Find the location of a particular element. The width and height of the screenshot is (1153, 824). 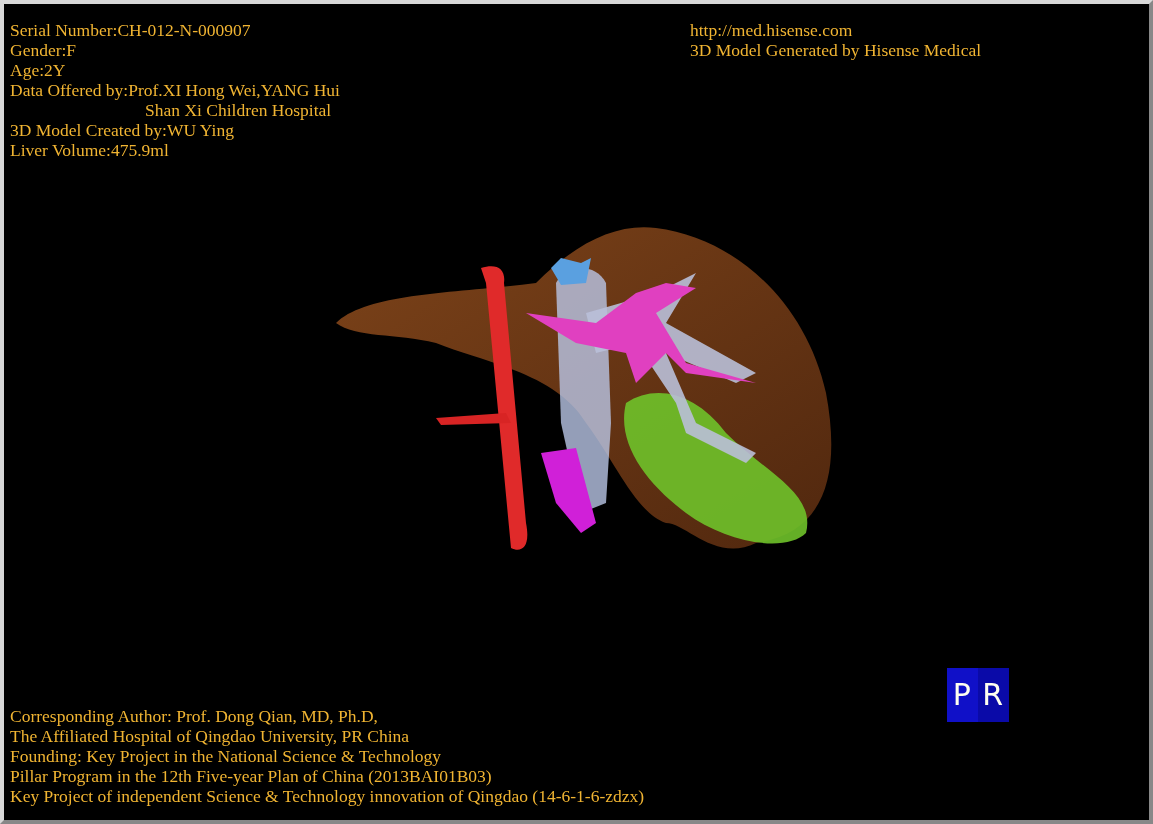

orientation-cube: P R is located at coordinates (978, 695).